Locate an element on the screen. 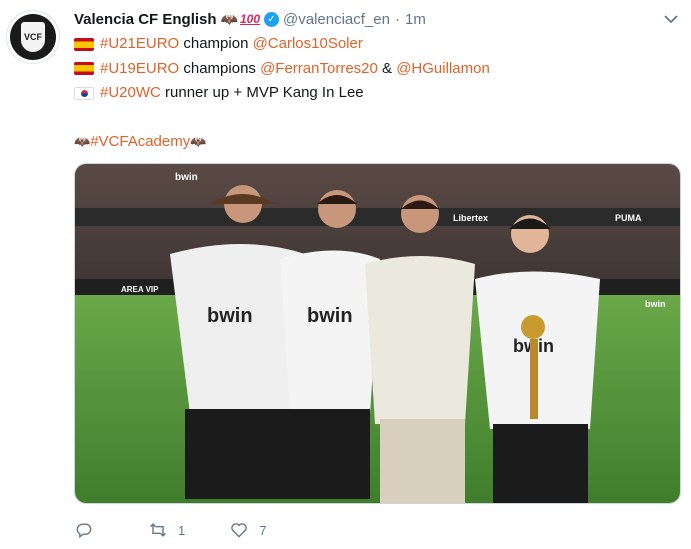  verified-badge-icon: ✓ is located at coordinates (272, 19).